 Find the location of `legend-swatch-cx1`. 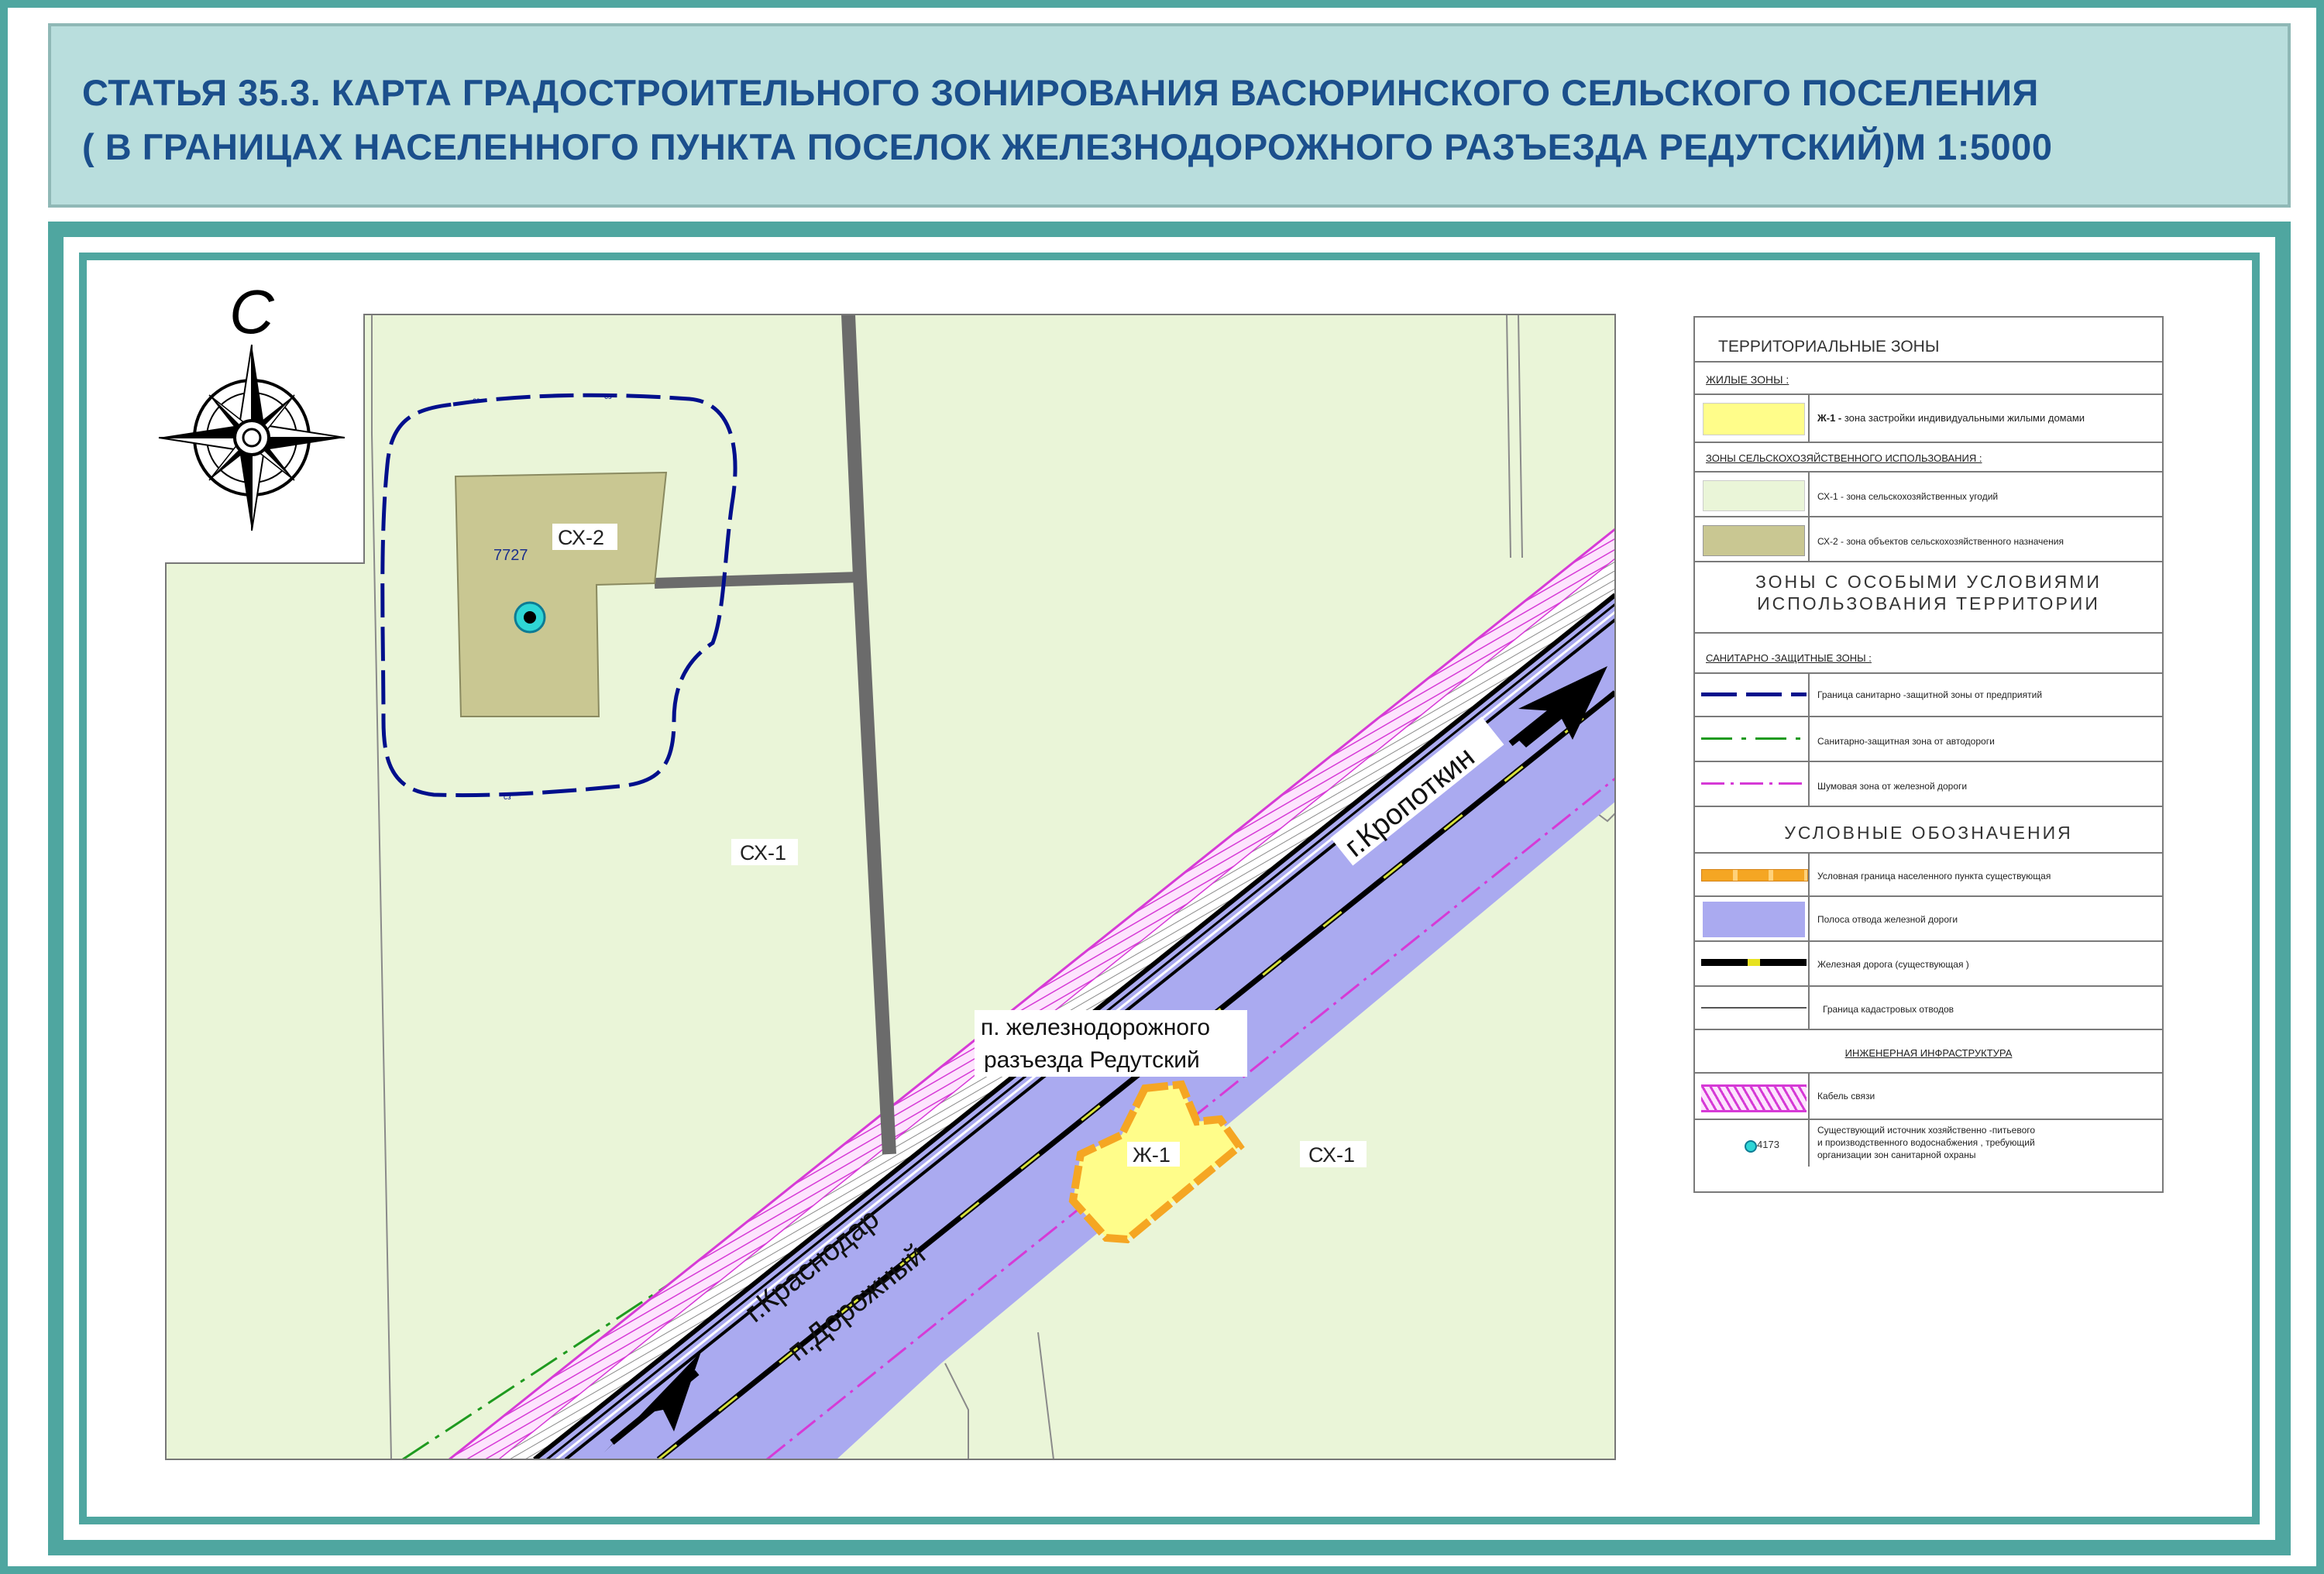

legend-swatch-cx1 is located at coordinates (1754, 495).